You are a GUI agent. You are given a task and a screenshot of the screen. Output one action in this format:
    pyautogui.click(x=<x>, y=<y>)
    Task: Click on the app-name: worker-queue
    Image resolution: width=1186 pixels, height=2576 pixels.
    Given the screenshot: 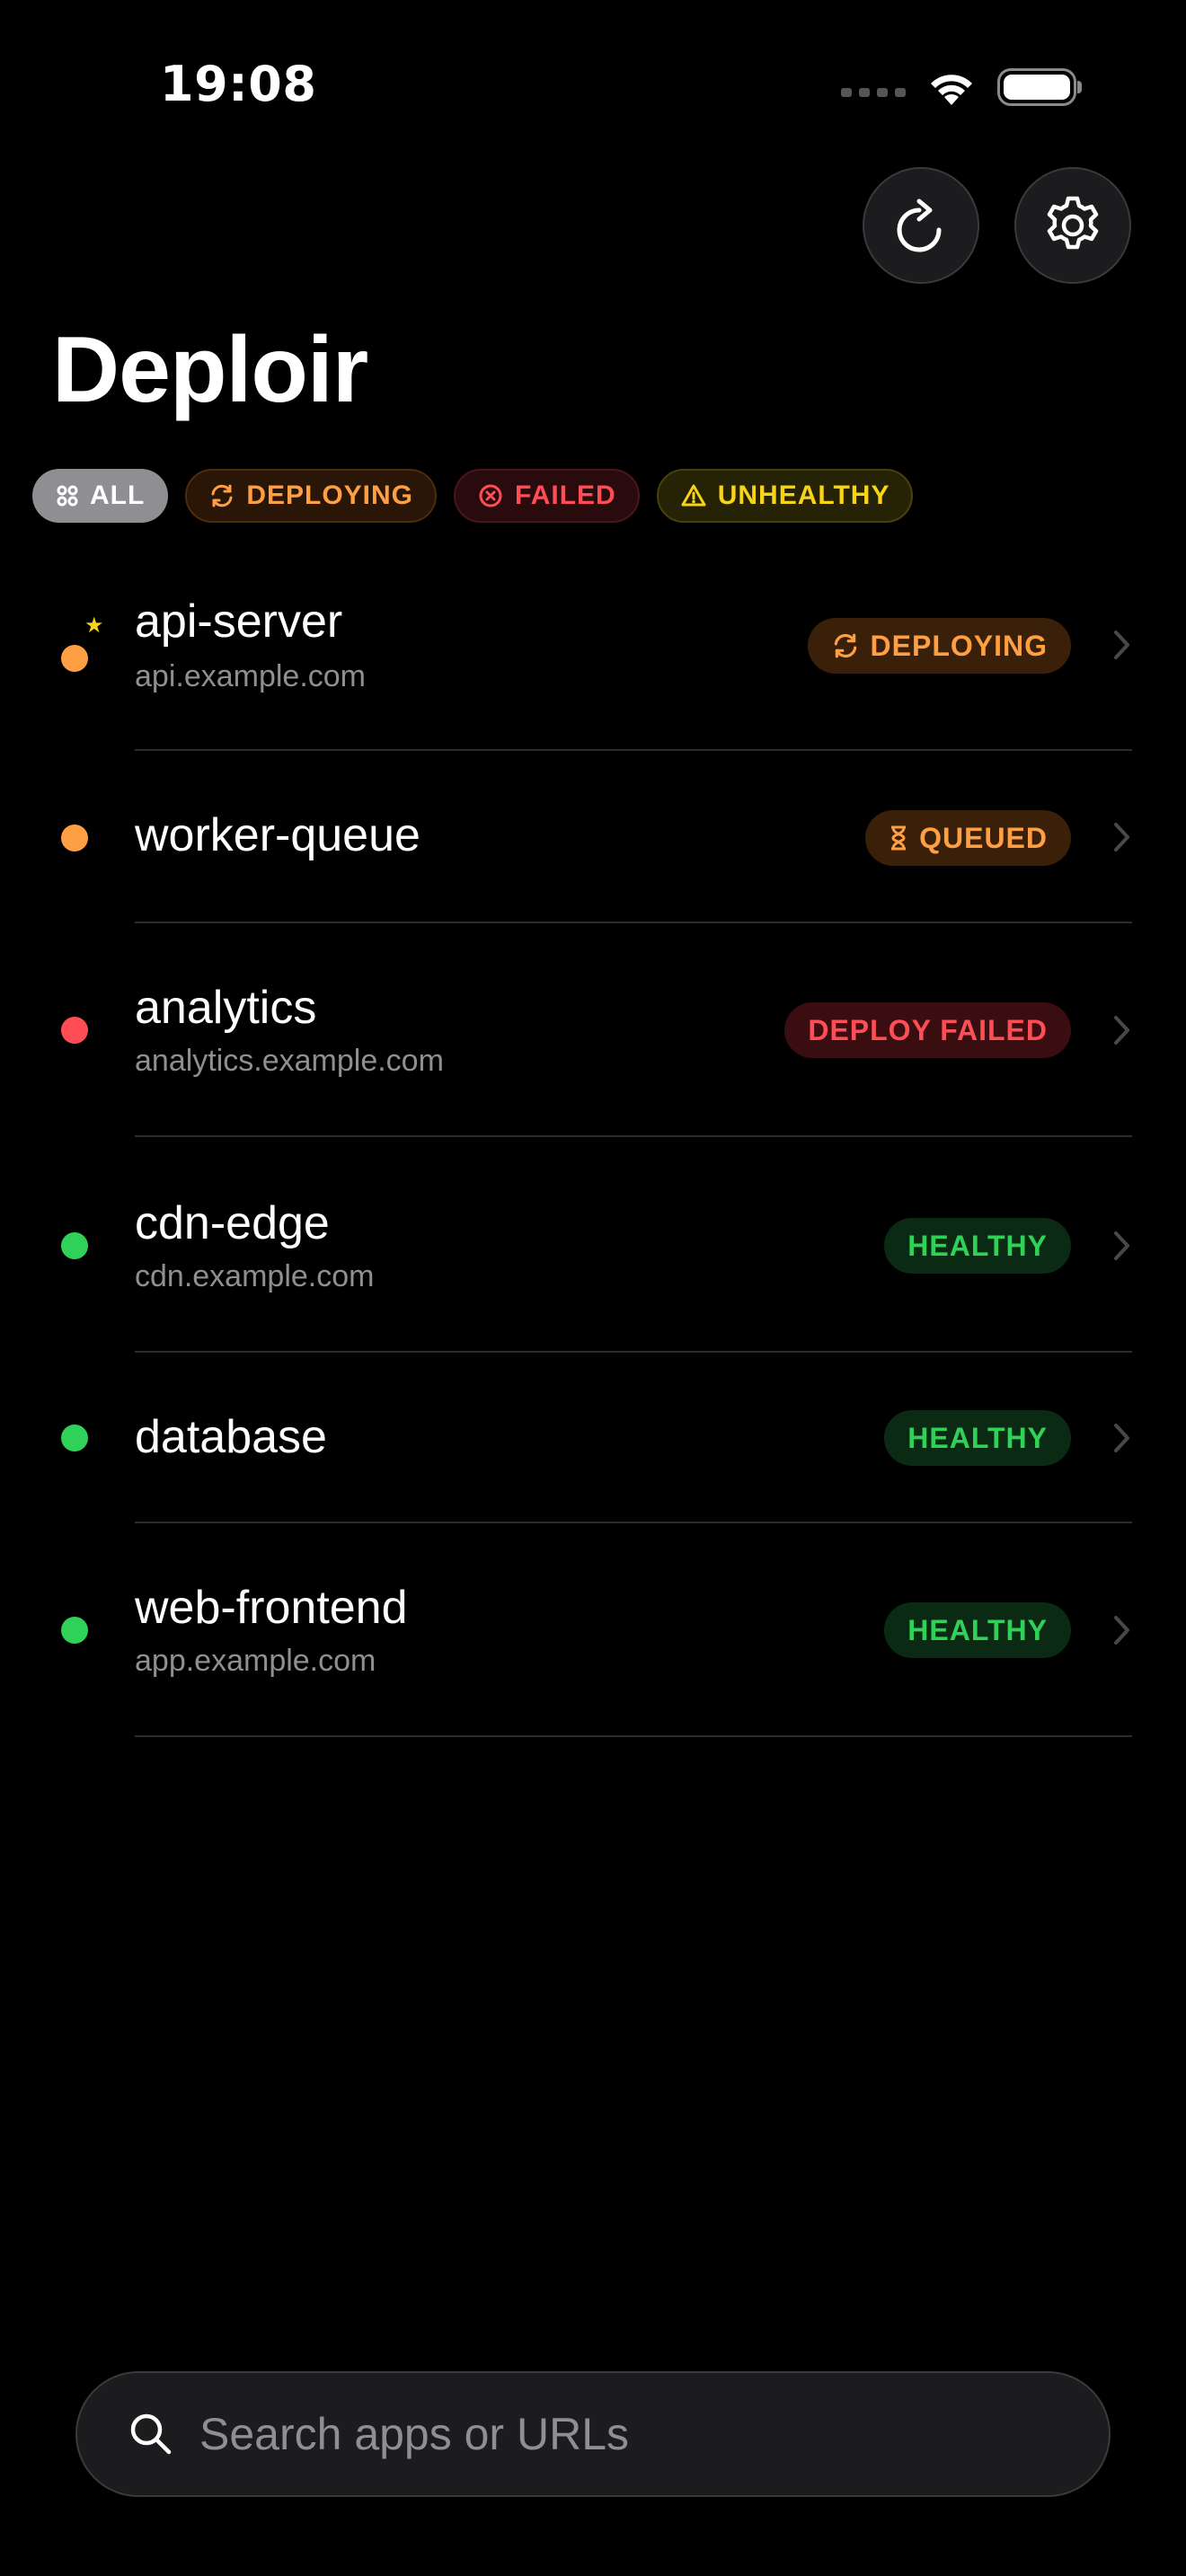 What is the action you would take?
    pyautogui.click(x=277, y=835)
    